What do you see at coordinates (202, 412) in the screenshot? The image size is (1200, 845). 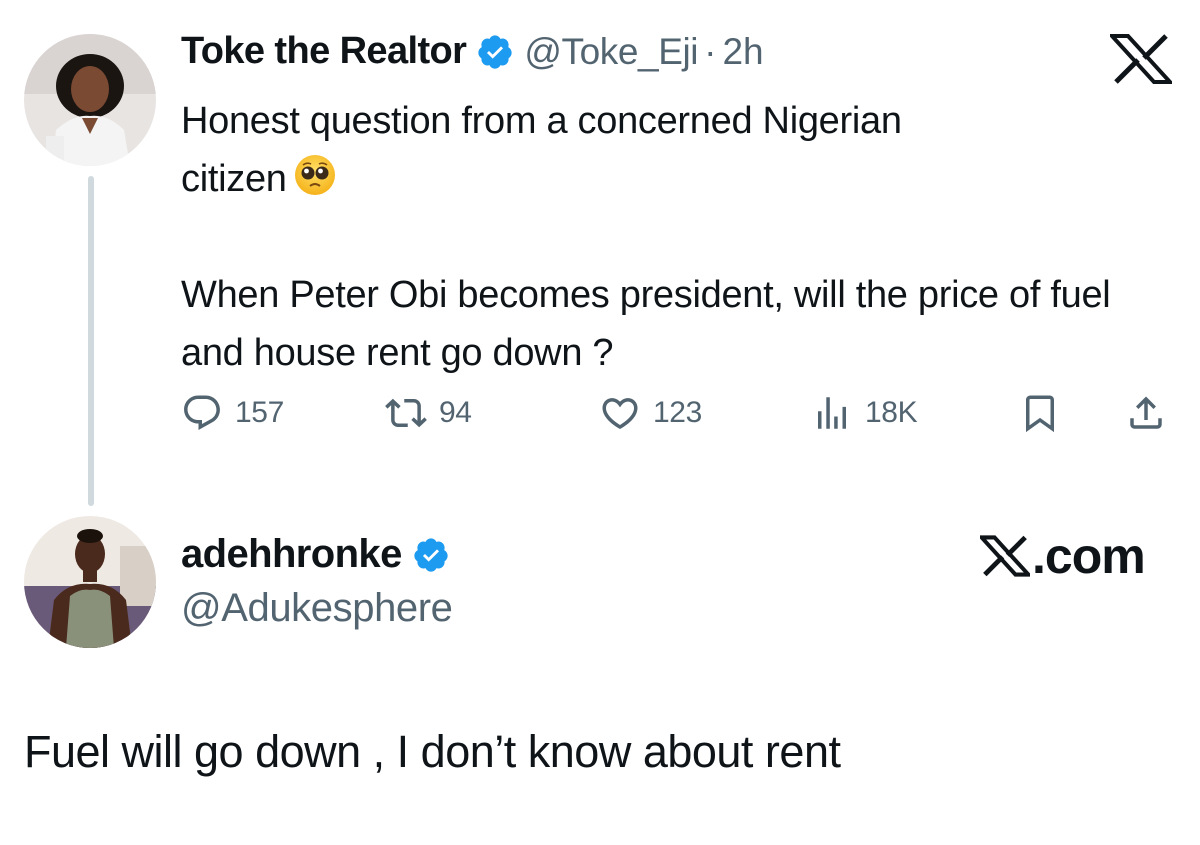 I see `reply-icon` at bounding box center [202, 412].